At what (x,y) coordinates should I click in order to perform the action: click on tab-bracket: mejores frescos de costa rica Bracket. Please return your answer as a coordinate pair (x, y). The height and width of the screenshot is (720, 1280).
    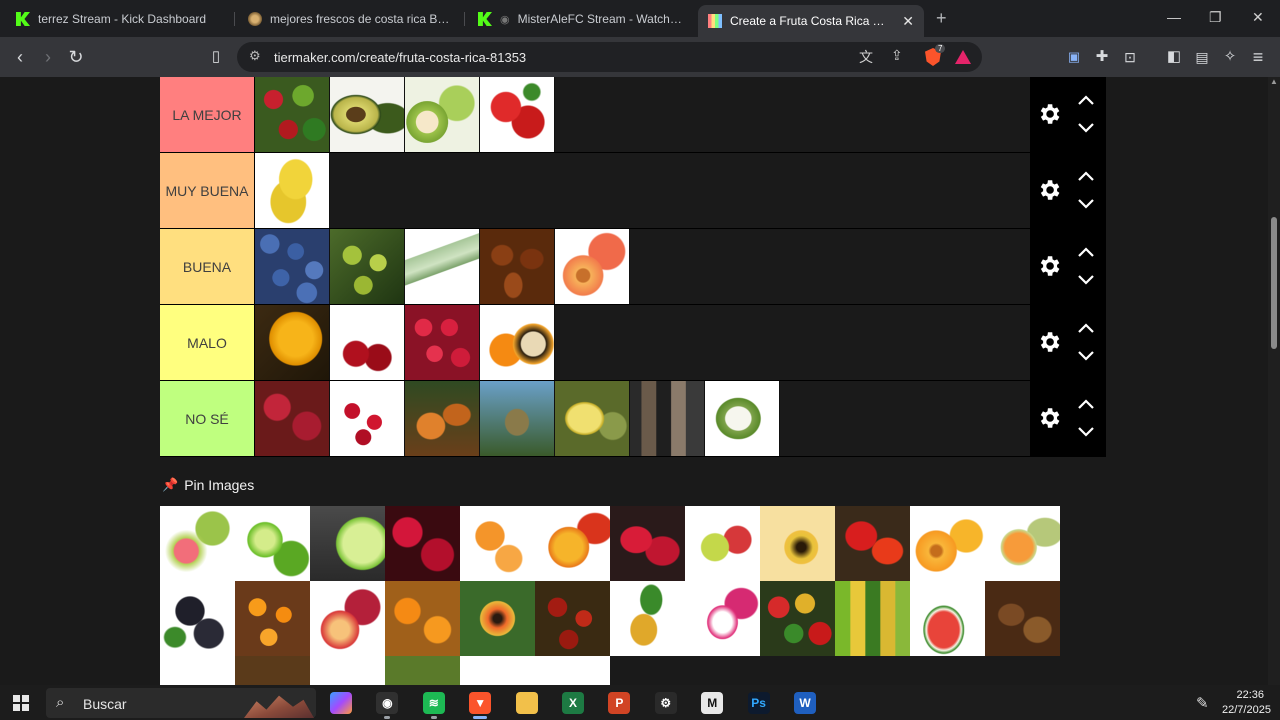
    Looking at the image, I should click on (350, 19).